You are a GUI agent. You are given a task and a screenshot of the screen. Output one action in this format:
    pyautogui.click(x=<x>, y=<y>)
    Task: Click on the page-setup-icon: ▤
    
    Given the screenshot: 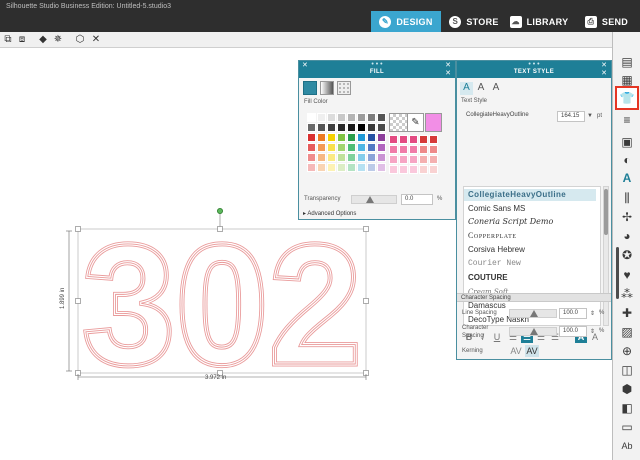 What is the action you would take?
    pyautogui.click(x=627, y=62)
    